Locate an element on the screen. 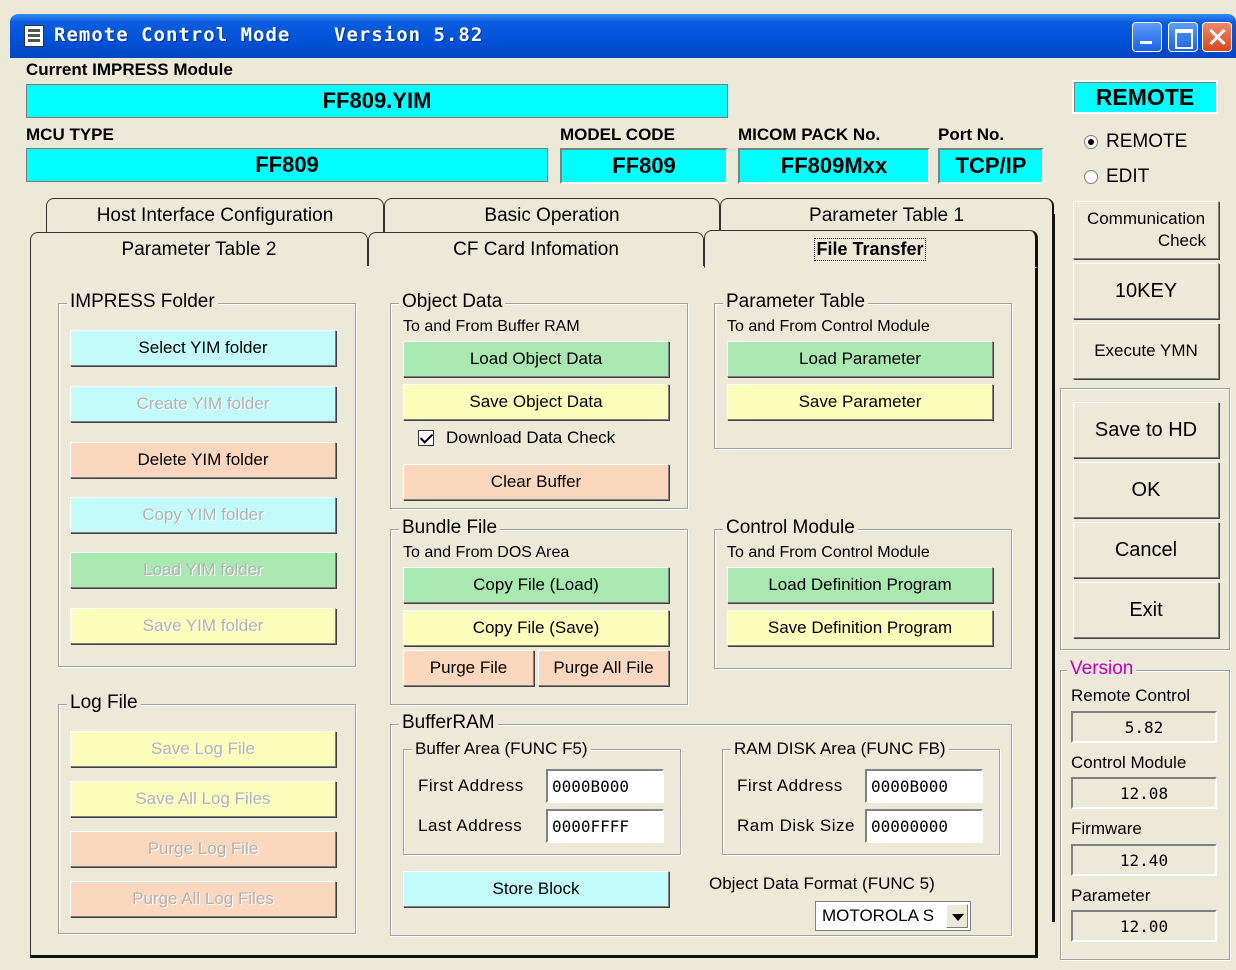 The width and height of the screenshot is (1236, 970). exit-button: Exit is located at coordinates (1146, 610).